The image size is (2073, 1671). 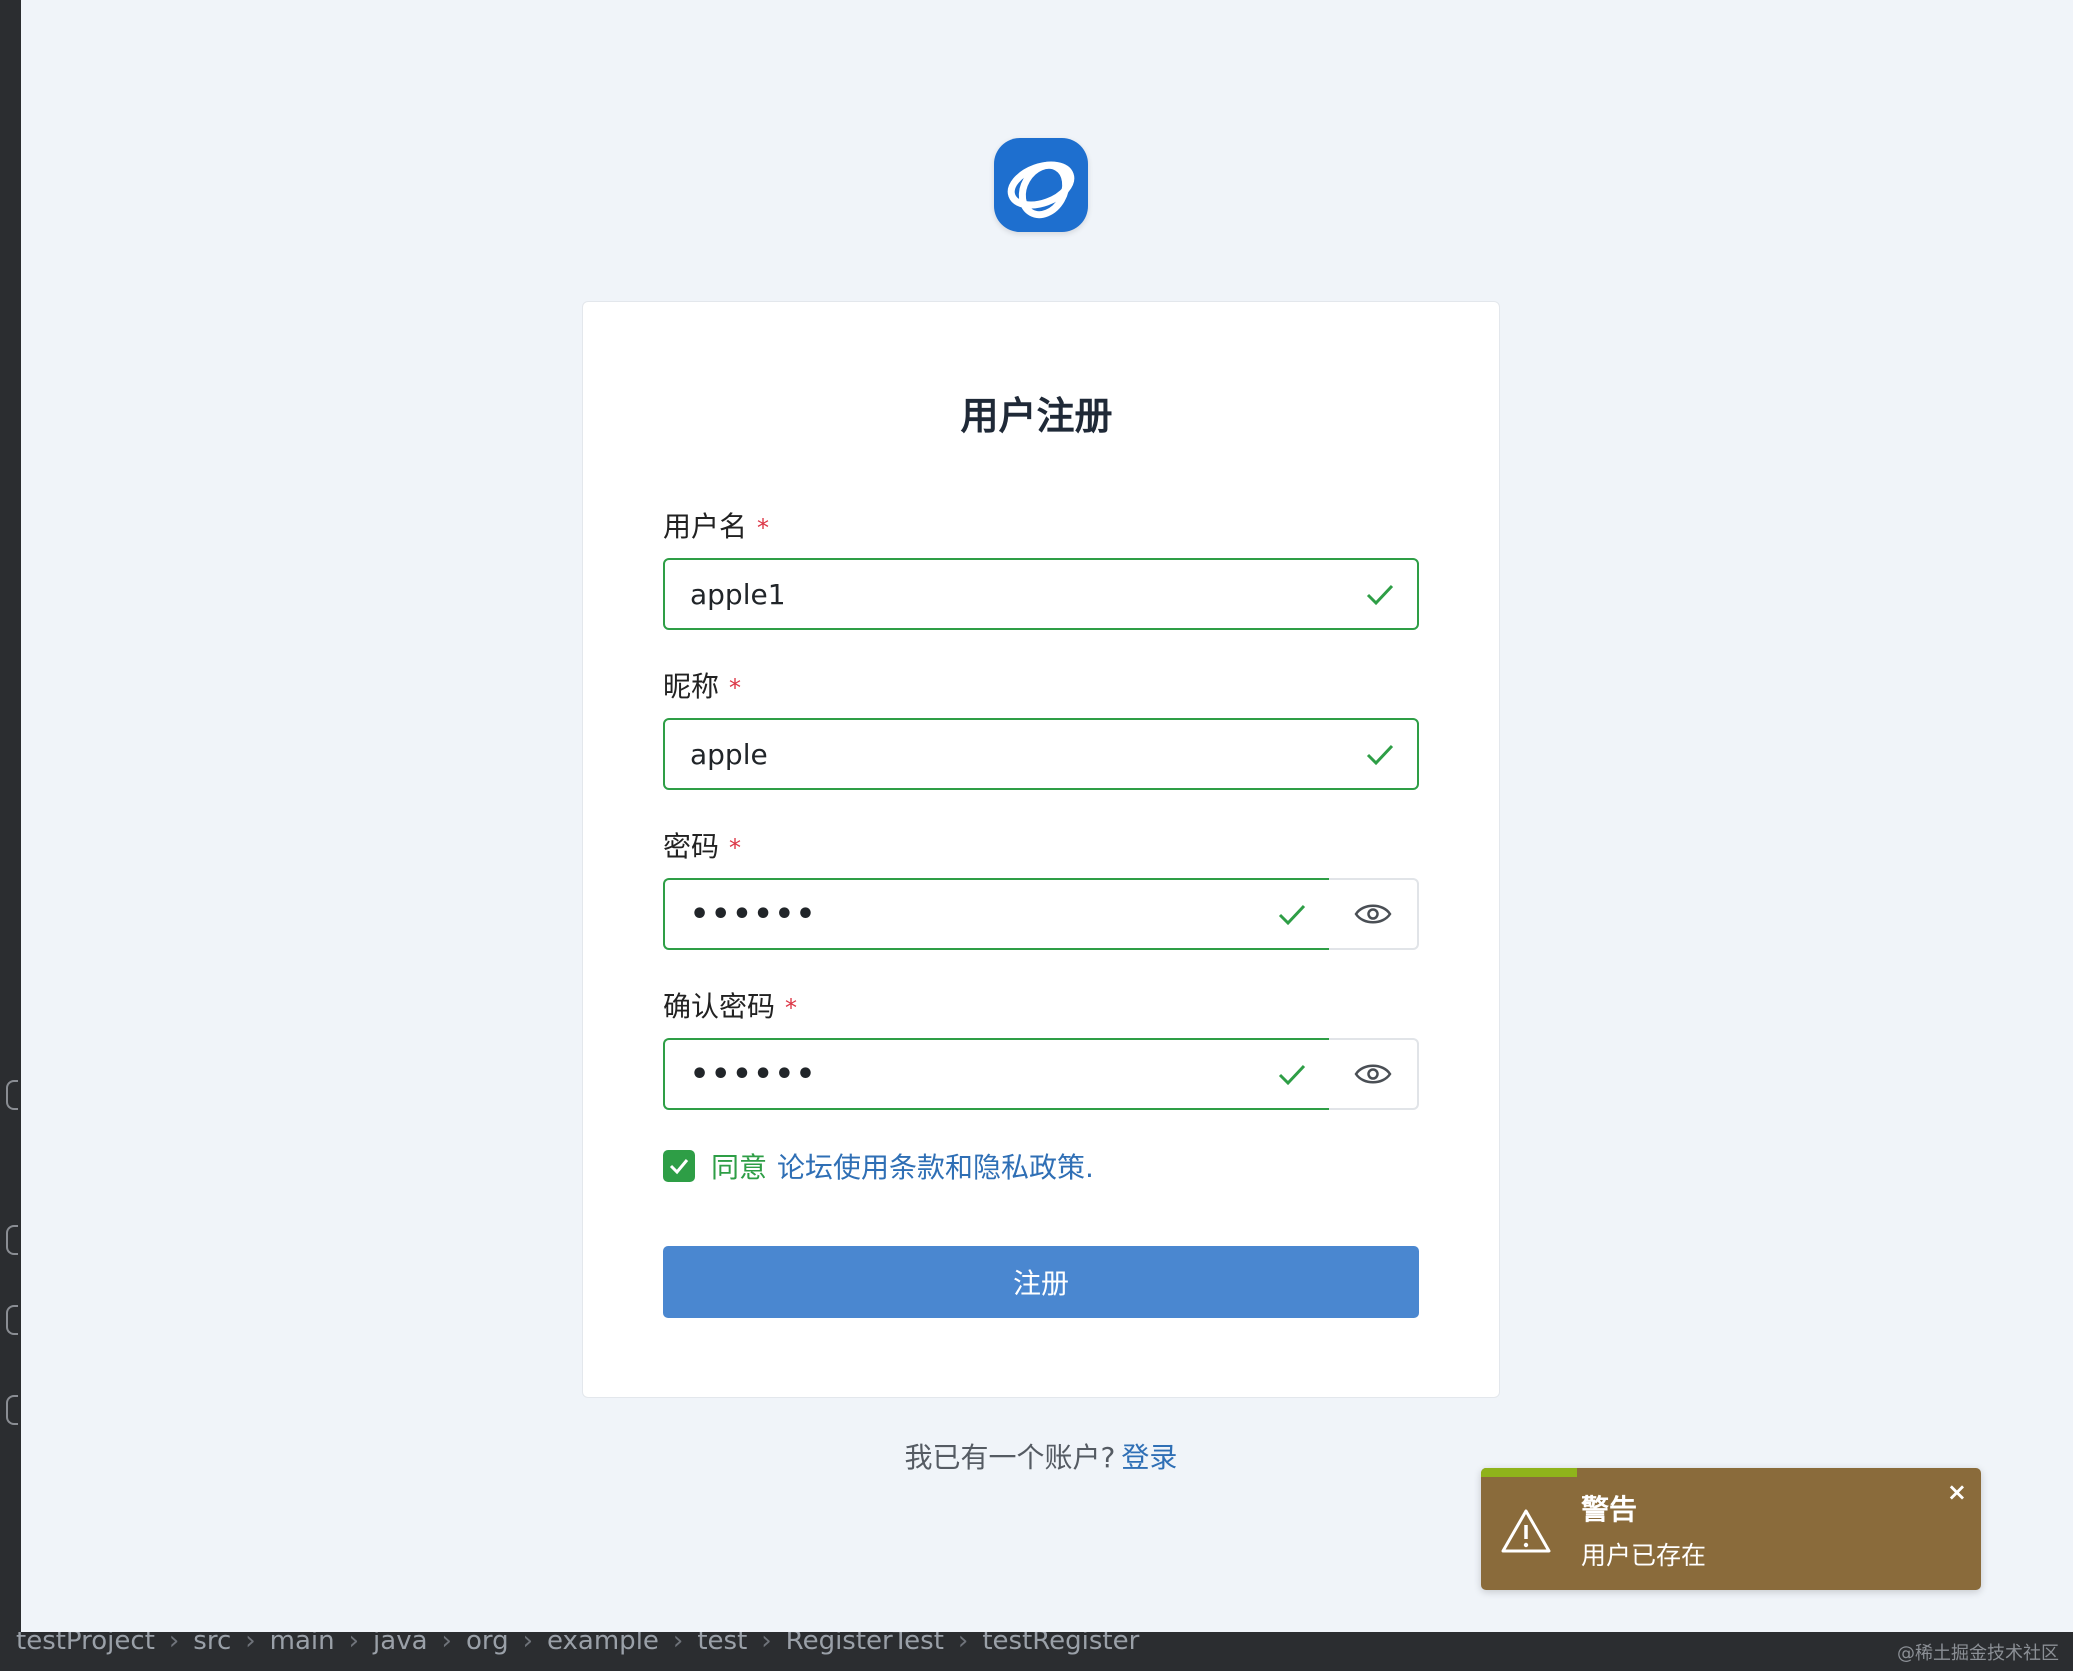 I want to click on password-value: ••••••, so click(x=982, y=914).